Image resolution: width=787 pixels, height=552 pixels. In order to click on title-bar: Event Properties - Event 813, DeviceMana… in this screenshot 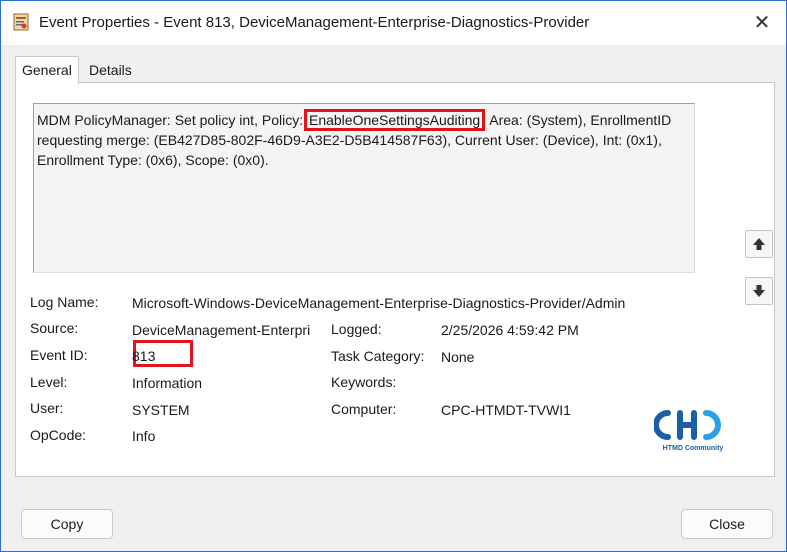, I will do `click(393, 23)`.